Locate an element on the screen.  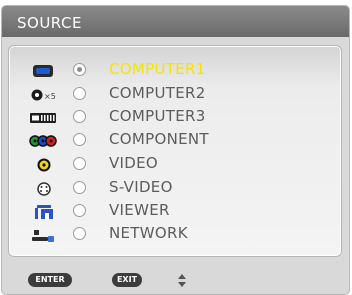
bnc-x5-icon: ×5 is located at coordinates (43, 95).